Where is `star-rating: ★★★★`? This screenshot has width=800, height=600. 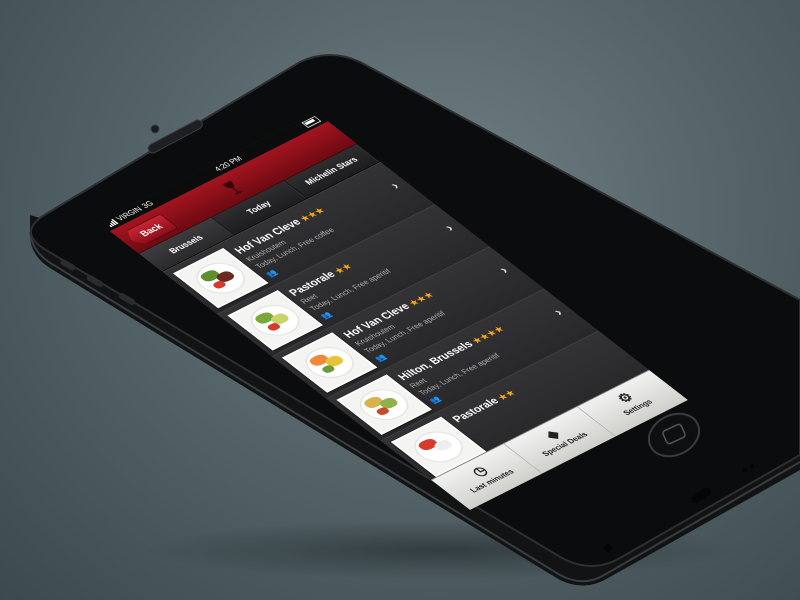
star-rating: ★★★★ is located at coordinates (488, 335).